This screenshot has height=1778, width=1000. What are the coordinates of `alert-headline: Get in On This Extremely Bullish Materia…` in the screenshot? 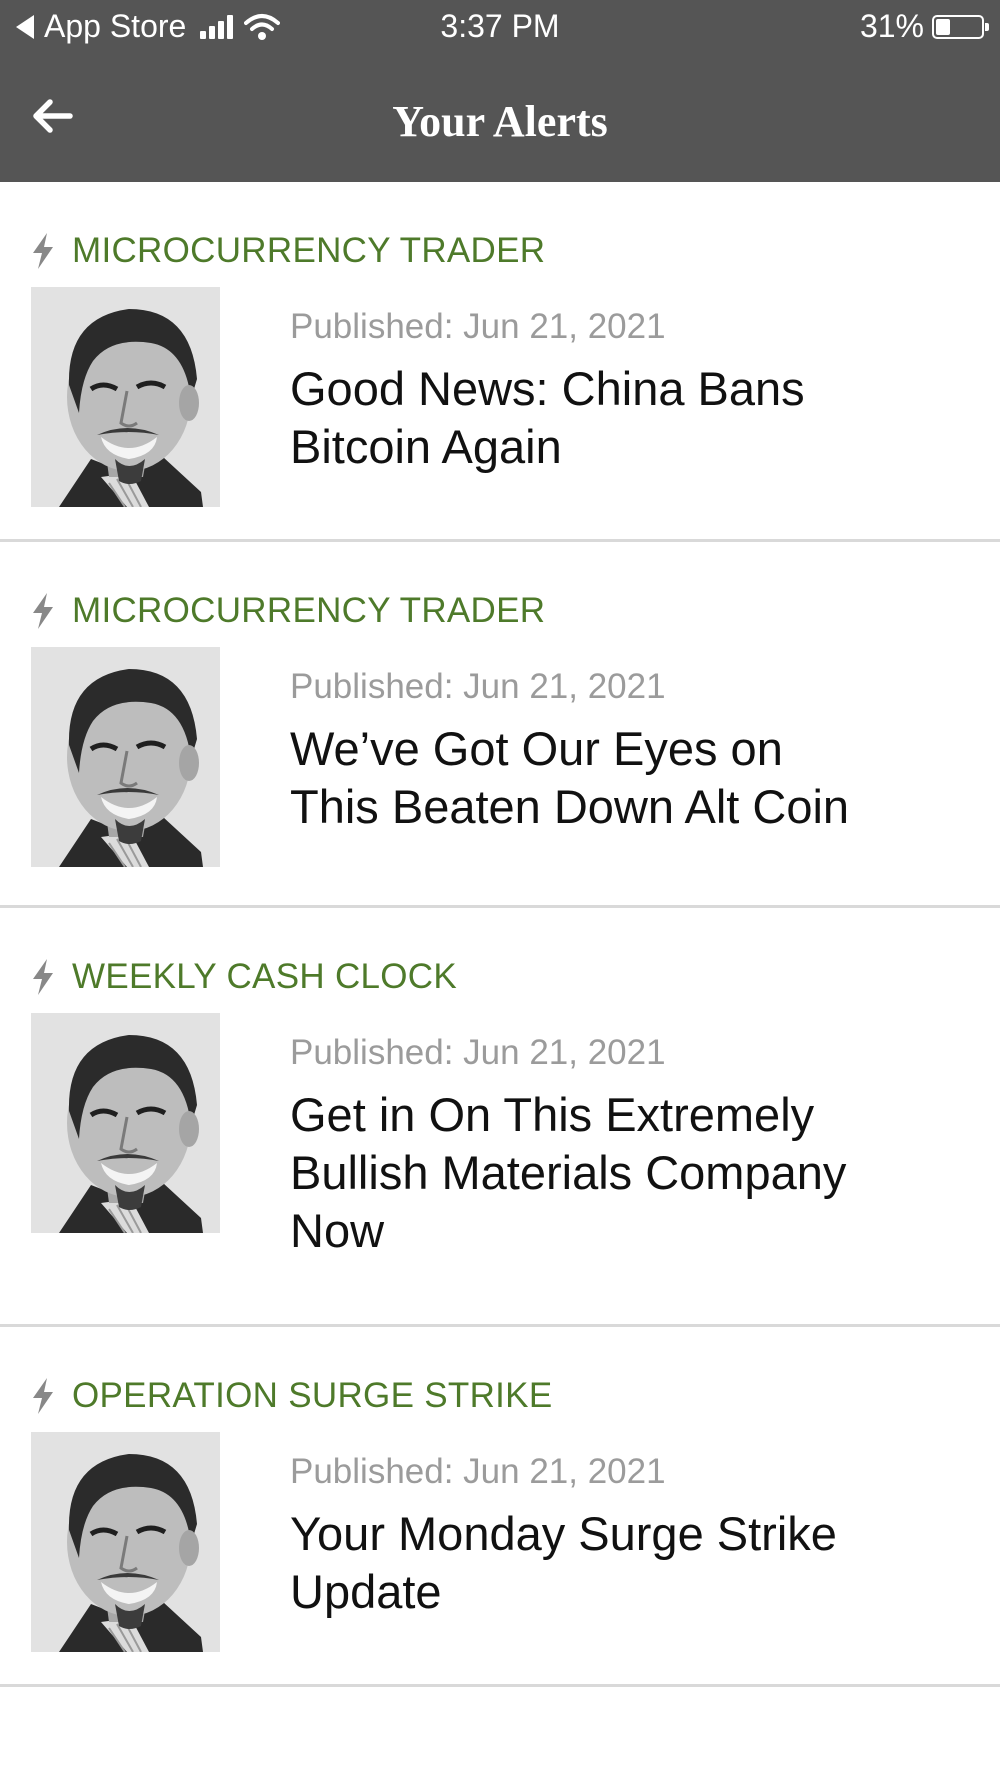 It's located at (580, 1173).